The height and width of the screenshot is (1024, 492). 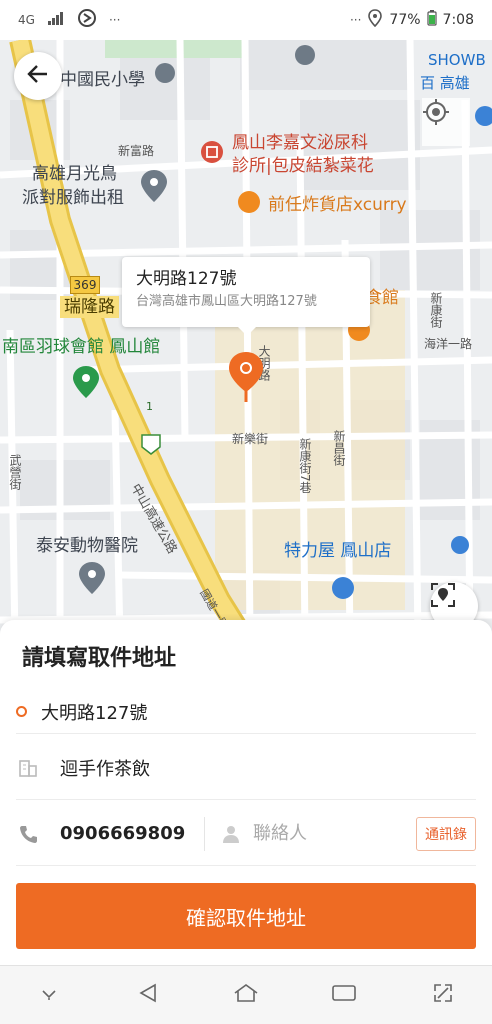 What do you see at coordinates (405, 20) in the screenshot?
I see `battery-percent: 77%` at bounding box center [405, 20].